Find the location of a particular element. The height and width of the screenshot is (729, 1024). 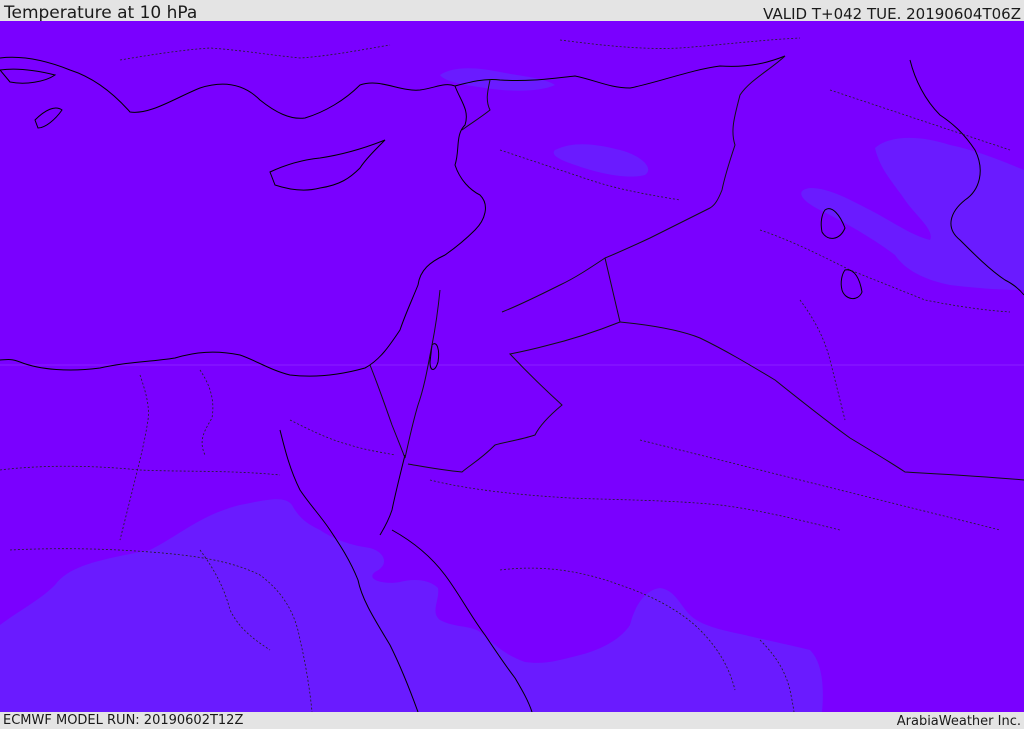

model-run-label: ECMWF MODEL RUN: 20190602T12Z is located at coordinates (123, 720).